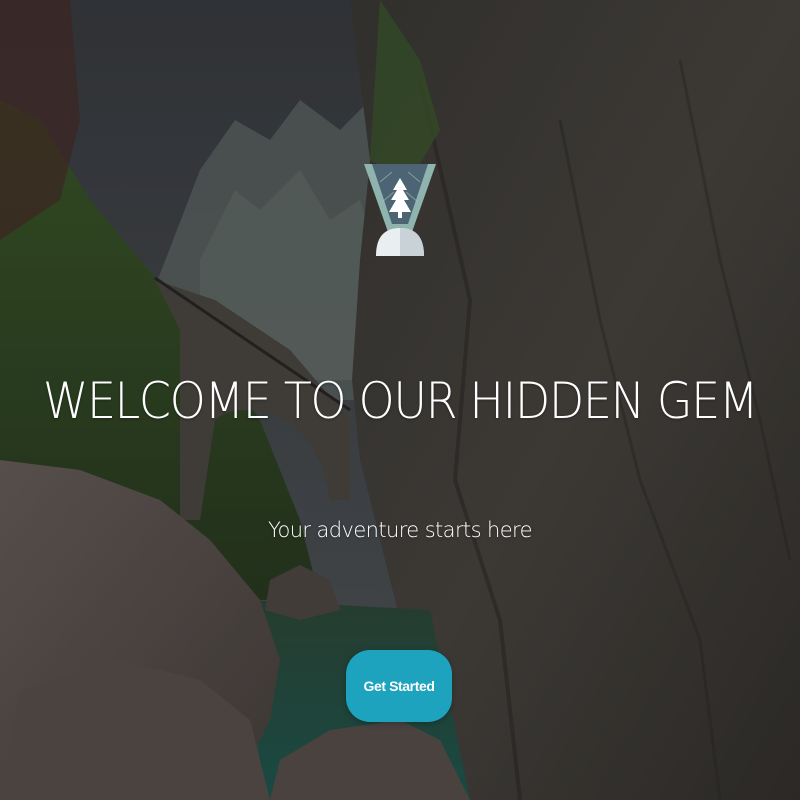 The width and height of the screenshot is (800, 800). Describe the element at coordinates (399, 686) in the screenshot. I see `get-started-button: Get Started` at that location.